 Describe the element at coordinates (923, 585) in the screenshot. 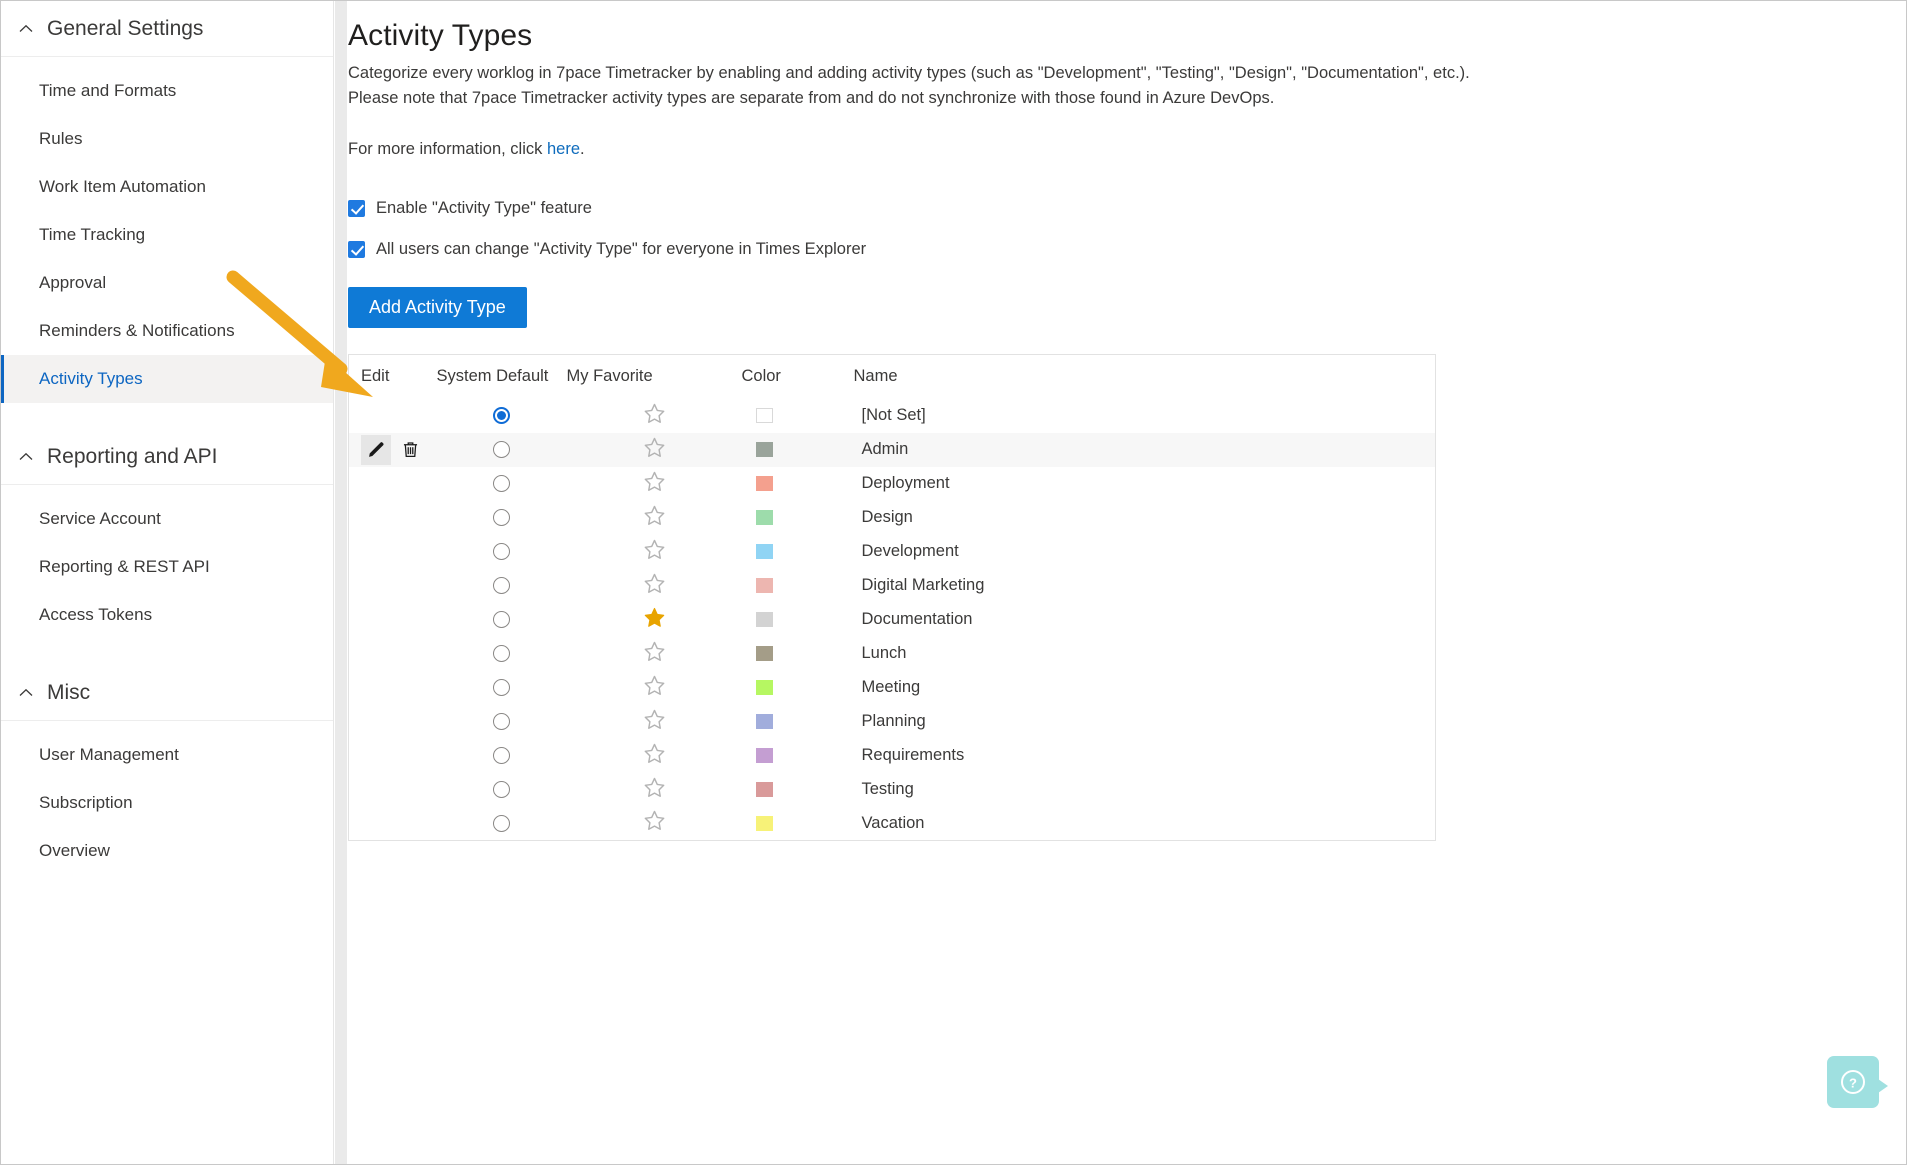

I see `activity-type-name: Digital Marketing` at that location.